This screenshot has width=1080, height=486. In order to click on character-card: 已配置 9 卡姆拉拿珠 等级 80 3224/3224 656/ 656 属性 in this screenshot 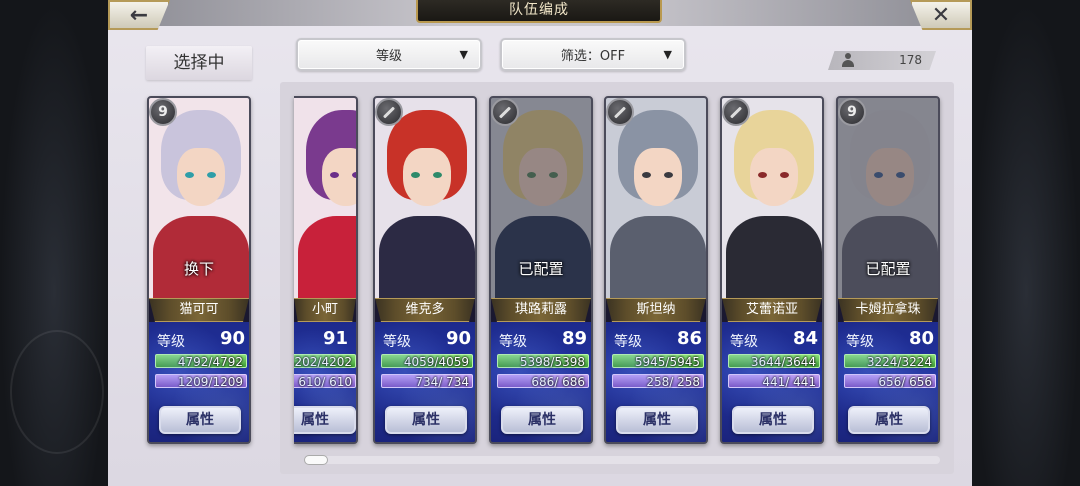, I will do `click(888, 270)`.